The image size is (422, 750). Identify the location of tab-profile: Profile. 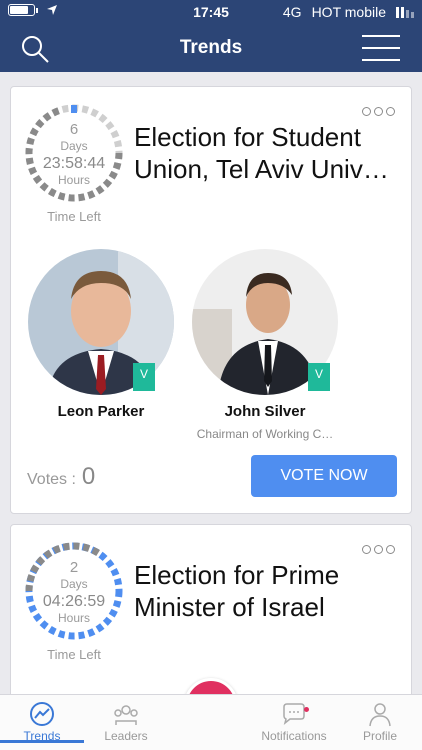
(380, 722).